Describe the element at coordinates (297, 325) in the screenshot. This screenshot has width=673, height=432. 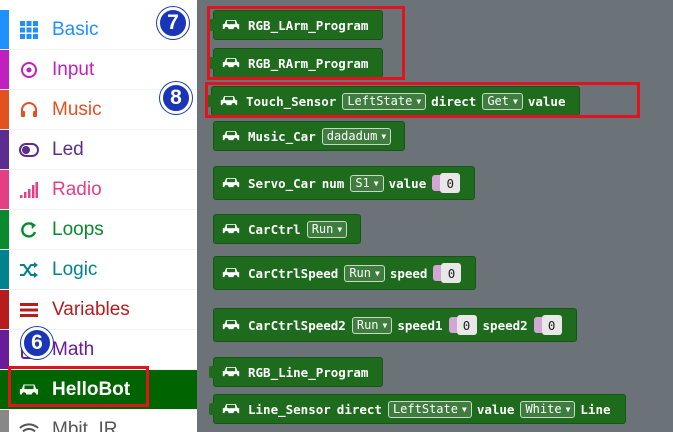
I see `block-label: CarCtrlSpeed2` at that location.